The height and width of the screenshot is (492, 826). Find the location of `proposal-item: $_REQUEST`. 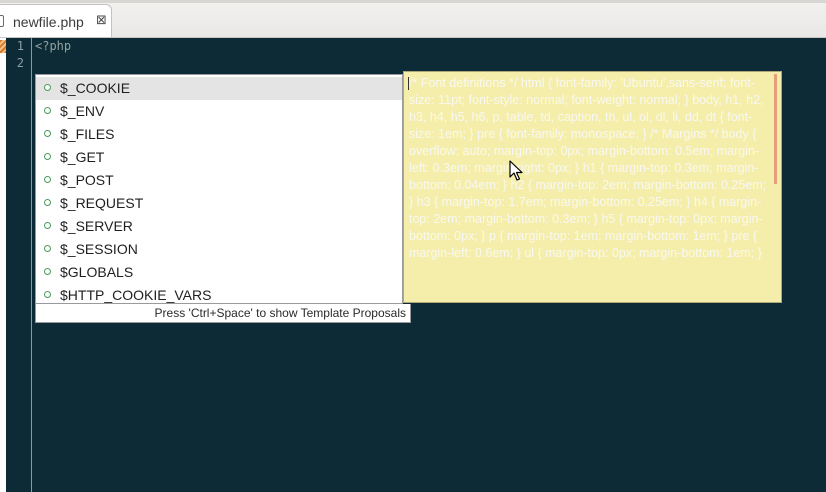

proposal-item: $_REQUEST is located at coordinates (219, 203).